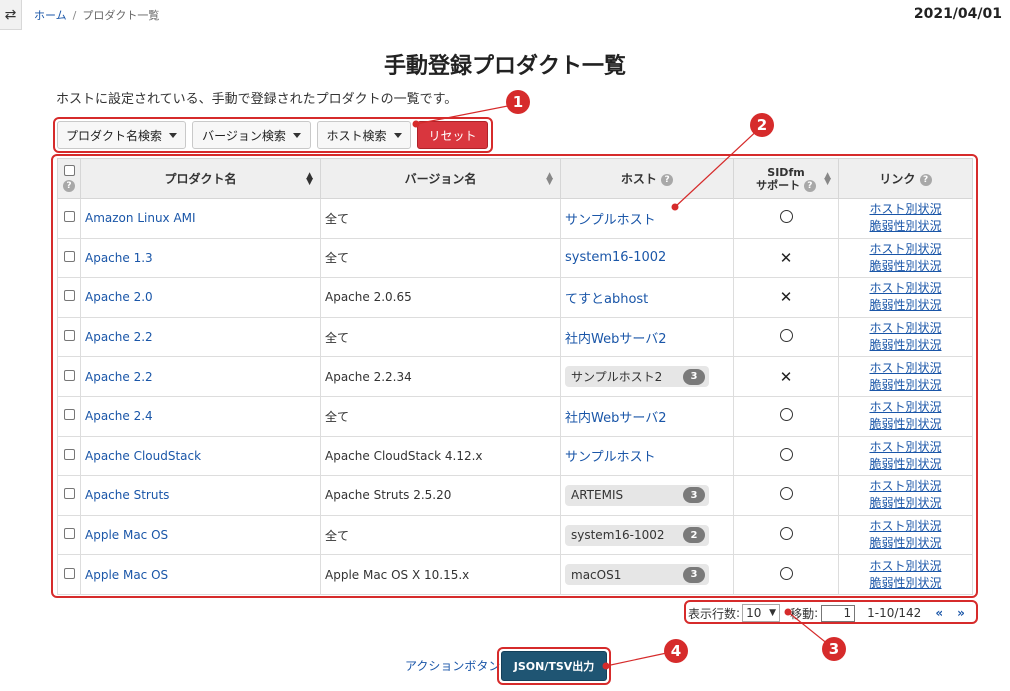 This screenshot has width=1010, height=691. What do you see at coordinates (50, 15) in the screenshot?
I see `breadcrumb-home-link: ホーム` at bounding box center [50, 15].